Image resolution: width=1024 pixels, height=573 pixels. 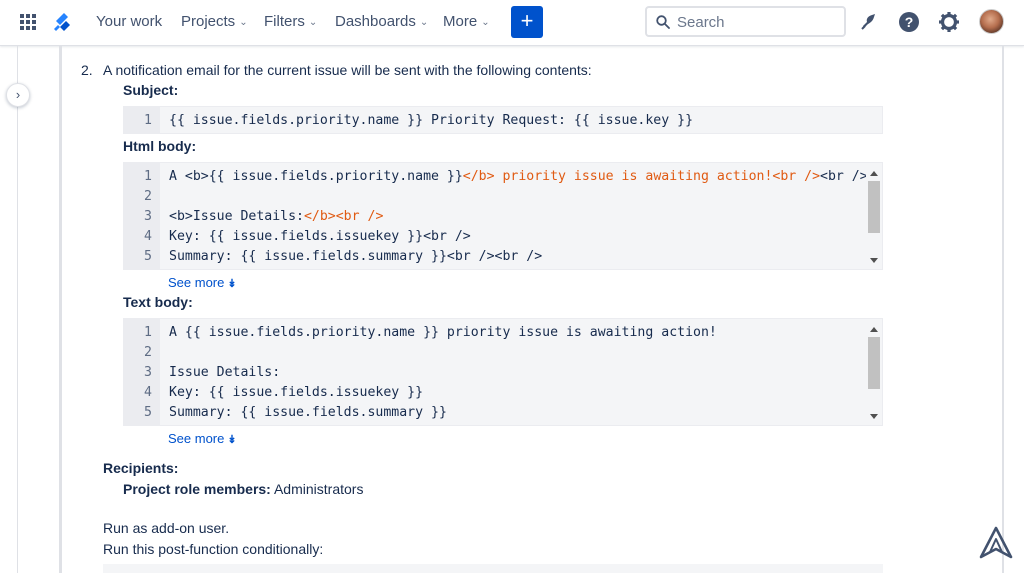 What do you see at coordinates (243, 489) in the screenshot?
I see `project-role-members: Project role members: Administrators` at bounding box center [243, 489].